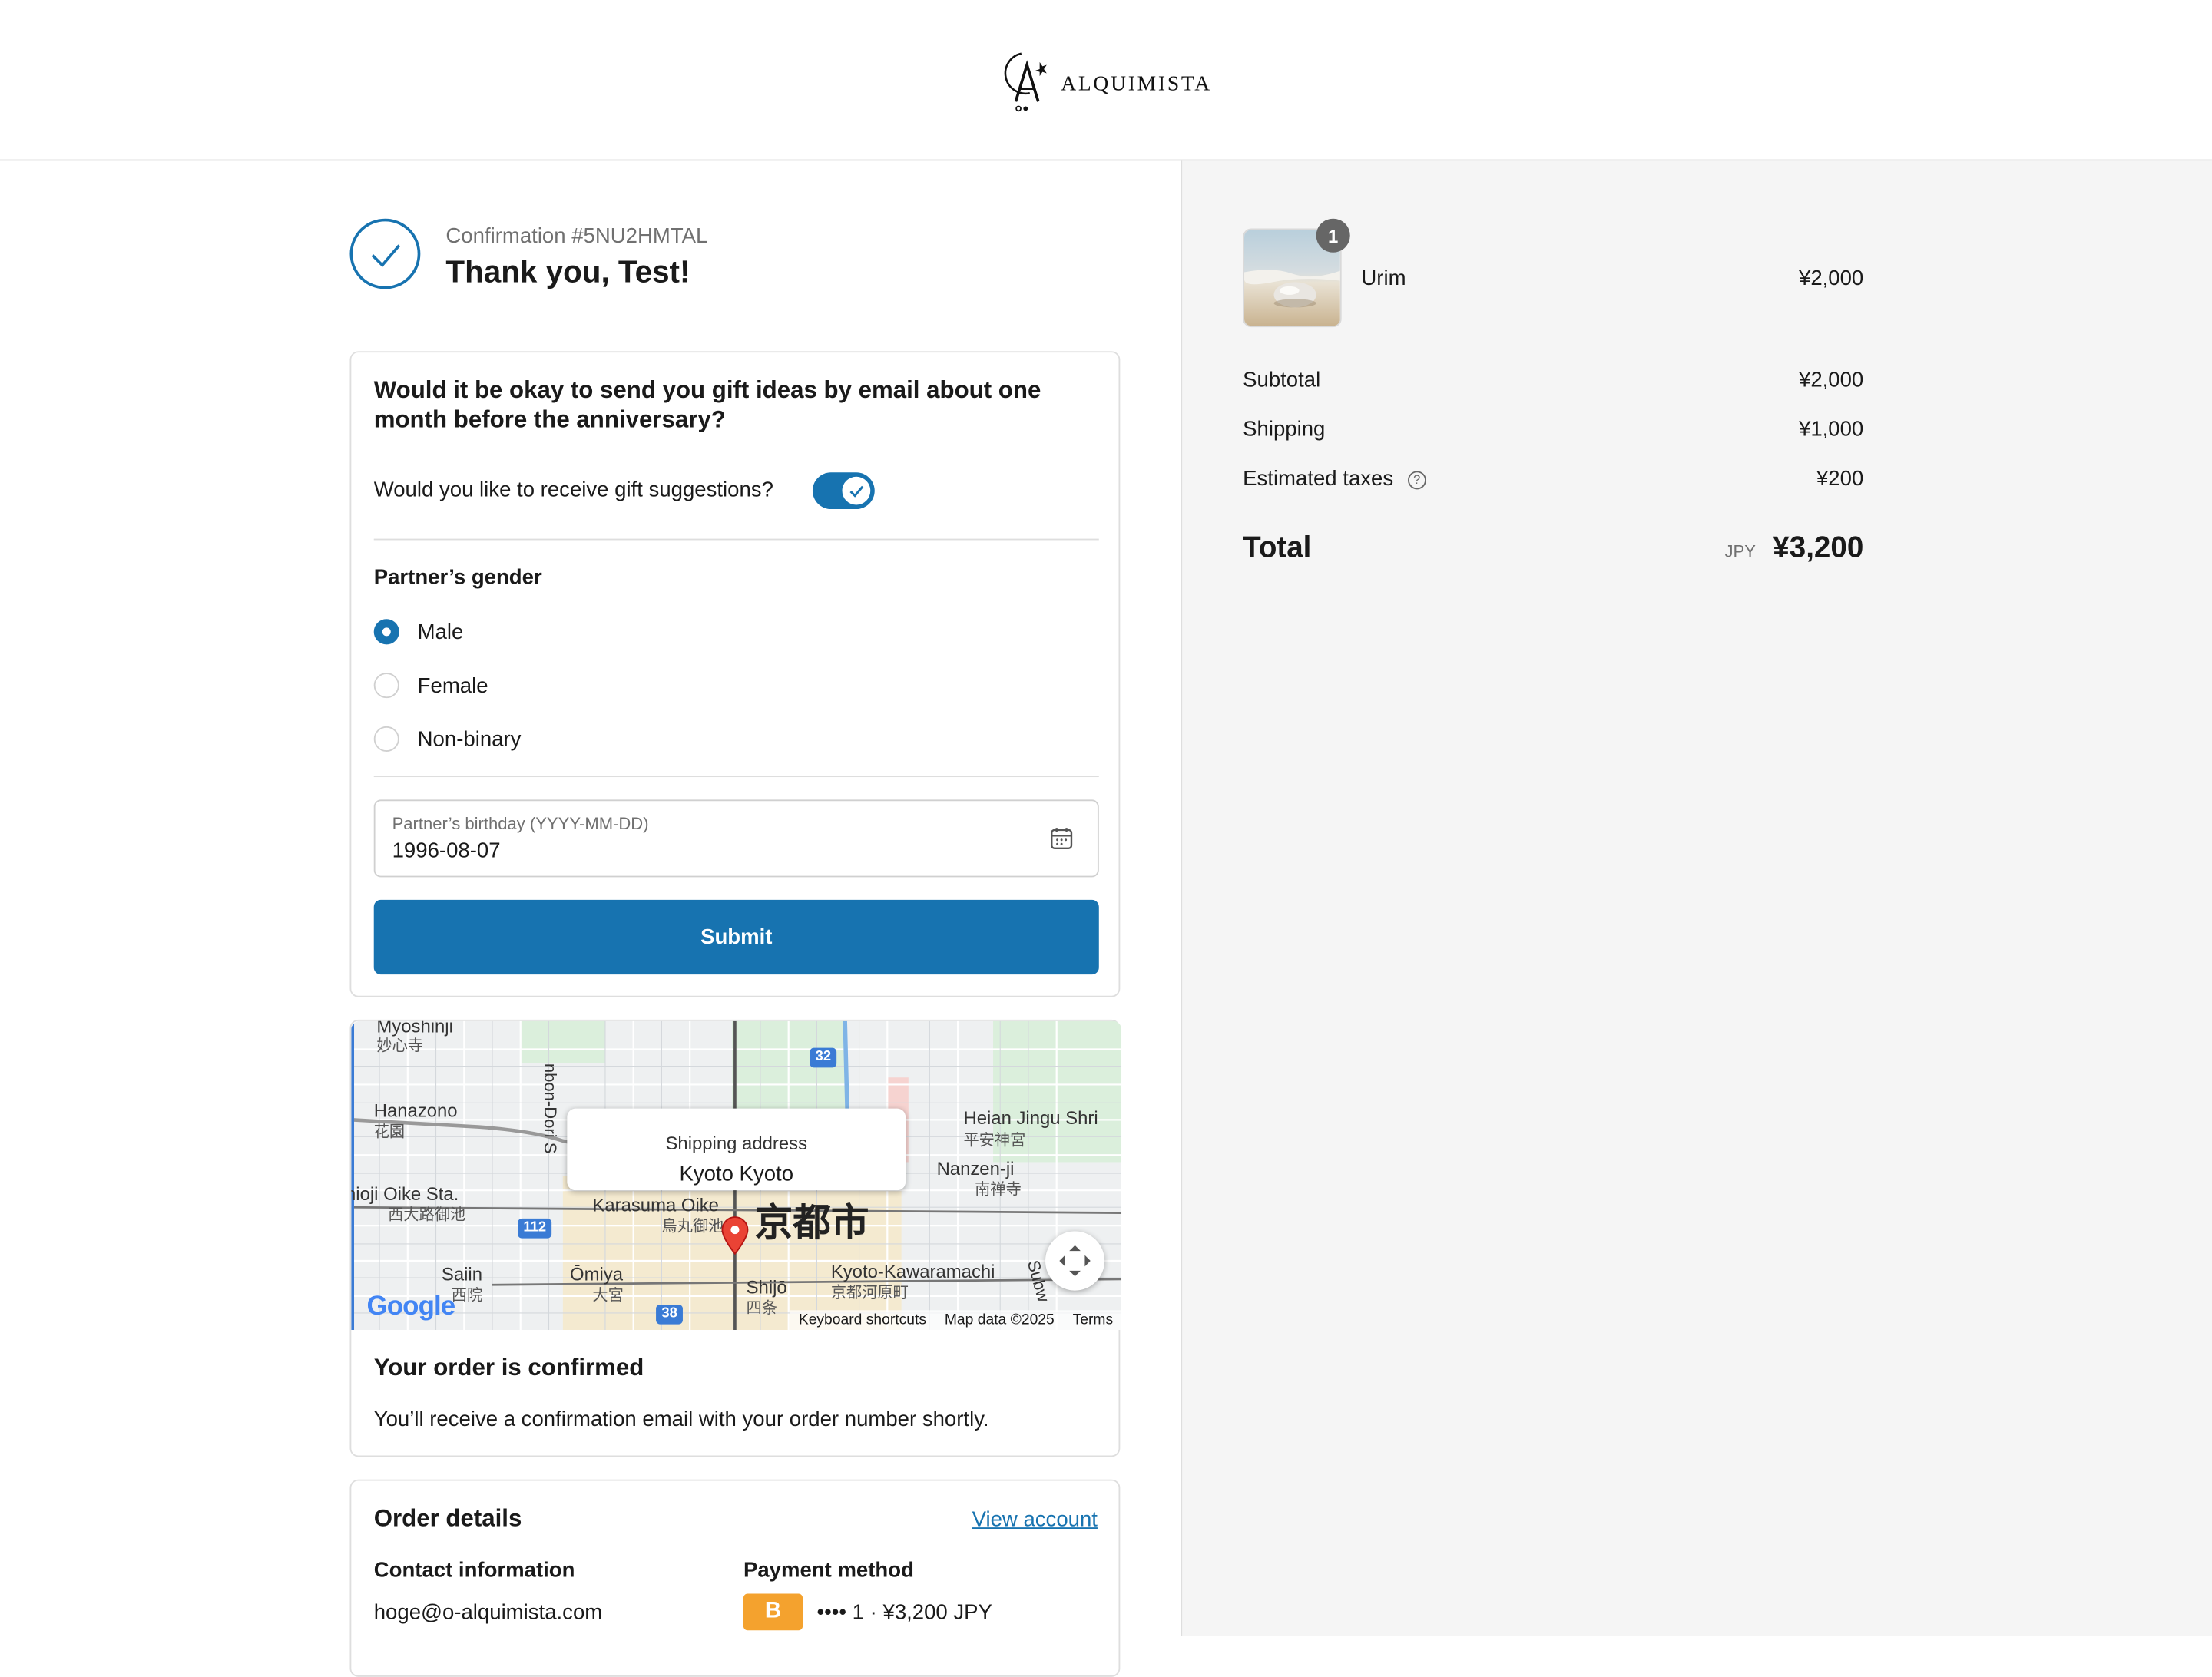 This screenshot has width=2212, height=1677. What do you see at coordinates (488, 1612) in the screenshot?
I see `contact-email: hoge@o-alquimista.com` at bounding box center [488, 1612].